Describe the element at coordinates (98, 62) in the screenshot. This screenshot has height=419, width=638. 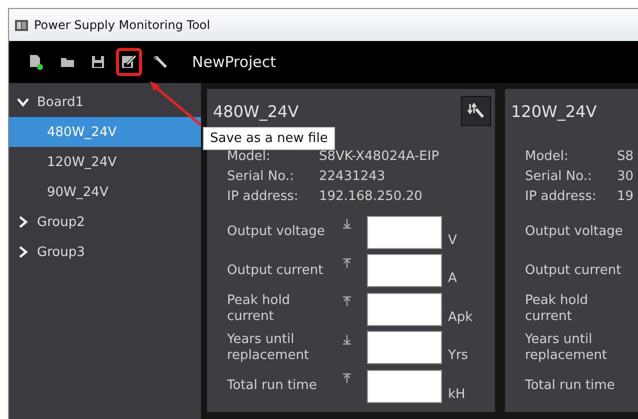
I see `save-icon` at that location.